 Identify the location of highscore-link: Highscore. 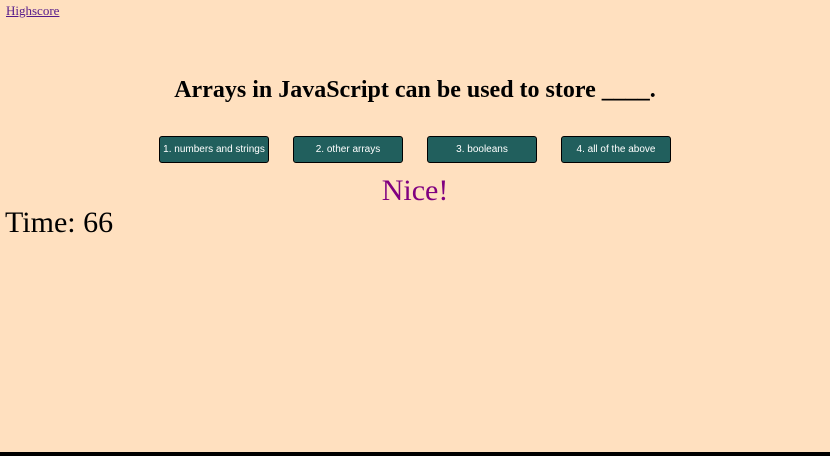
(32, 11).